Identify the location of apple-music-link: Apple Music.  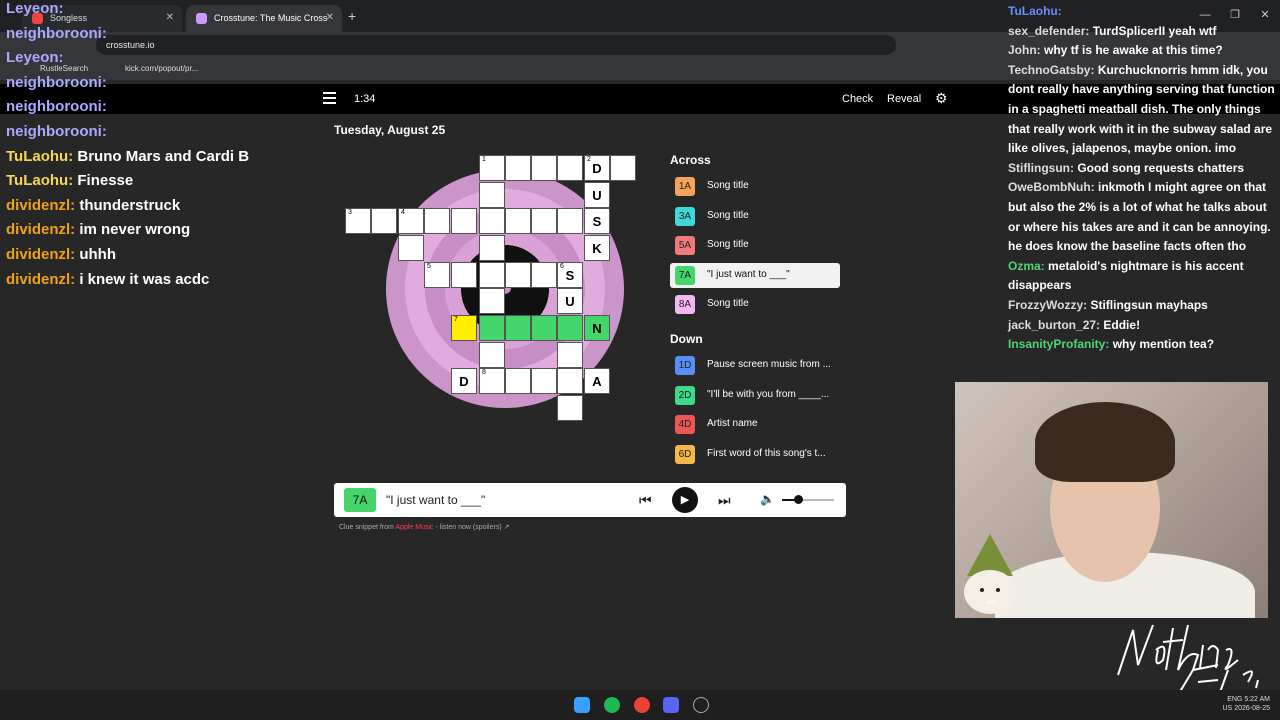
(414, 527).